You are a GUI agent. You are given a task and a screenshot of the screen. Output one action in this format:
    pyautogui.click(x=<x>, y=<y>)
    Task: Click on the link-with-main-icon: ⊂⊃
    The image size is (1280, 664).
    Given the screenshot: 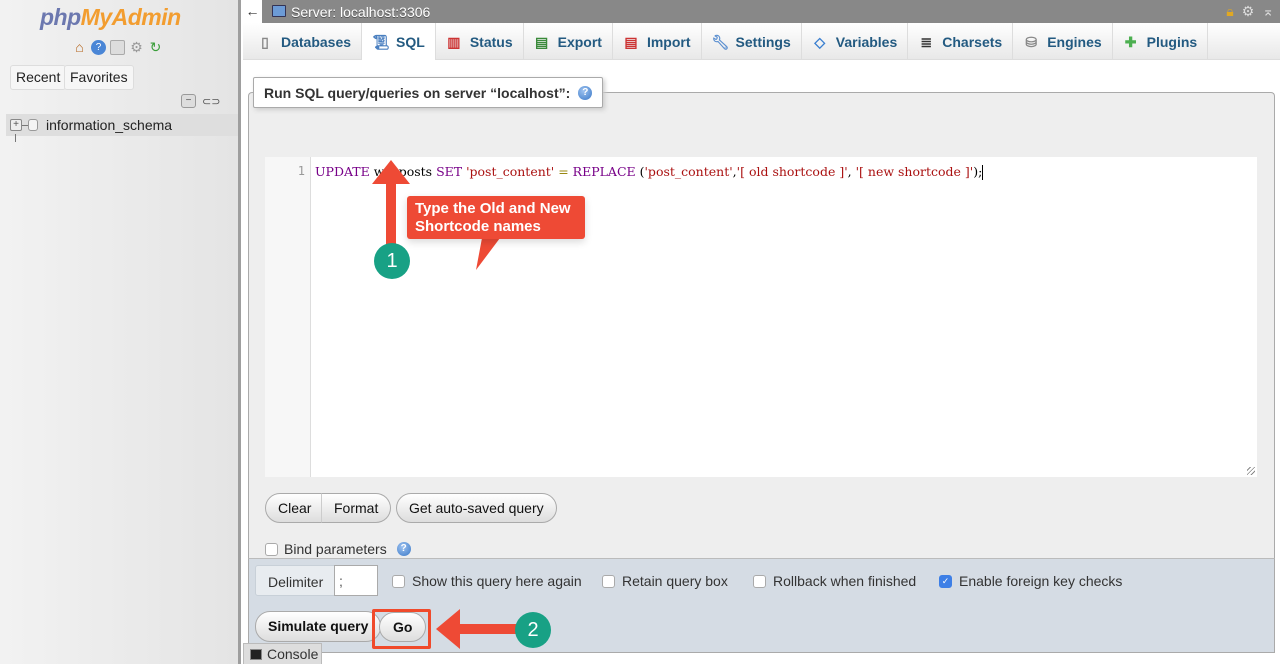 What is the action you would take?
    pyautogui.click(x=211, y=101)
    